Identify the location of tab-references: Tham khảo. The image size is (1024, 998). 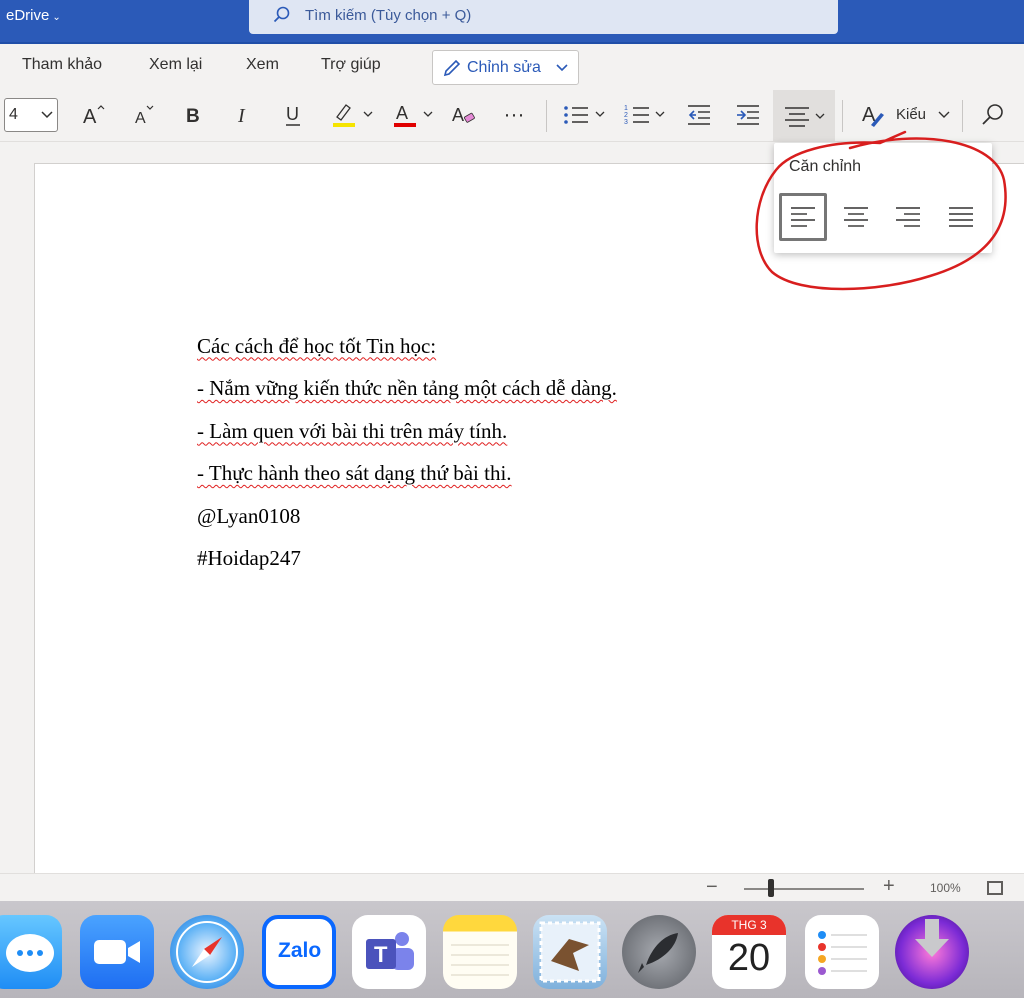
(62, 65).